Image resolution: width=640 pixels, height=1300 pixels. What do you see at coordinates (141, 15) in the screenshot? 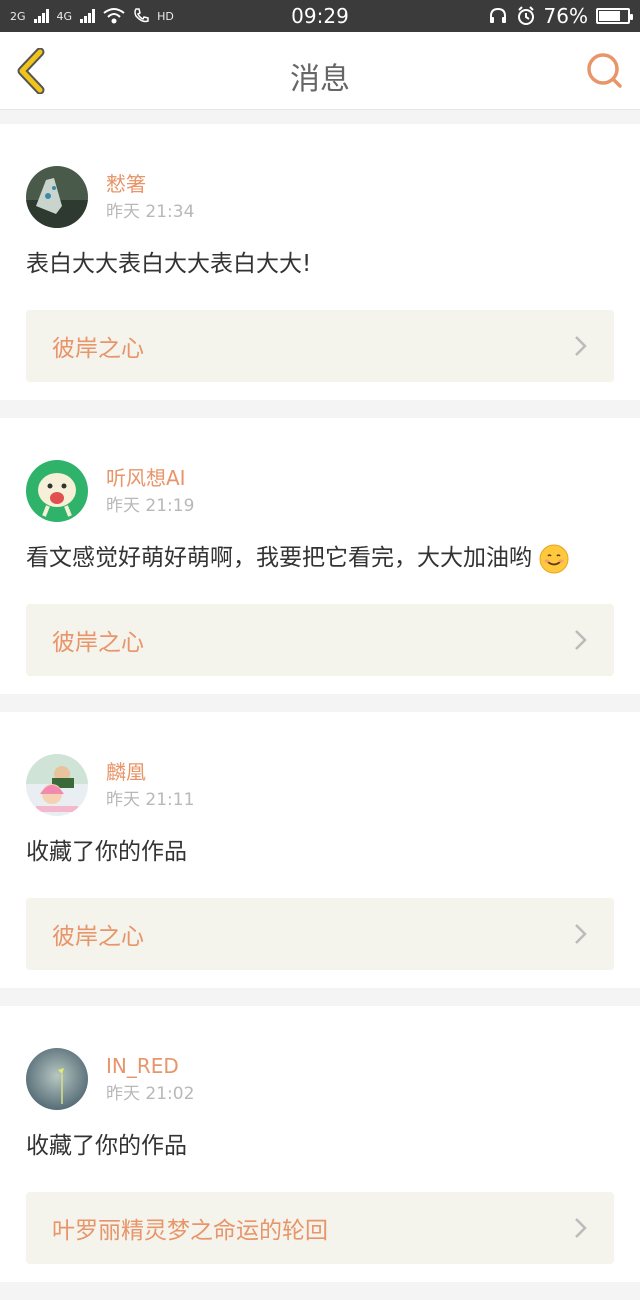
I see `phone-hd-icon` at bounding box center [141, 15].